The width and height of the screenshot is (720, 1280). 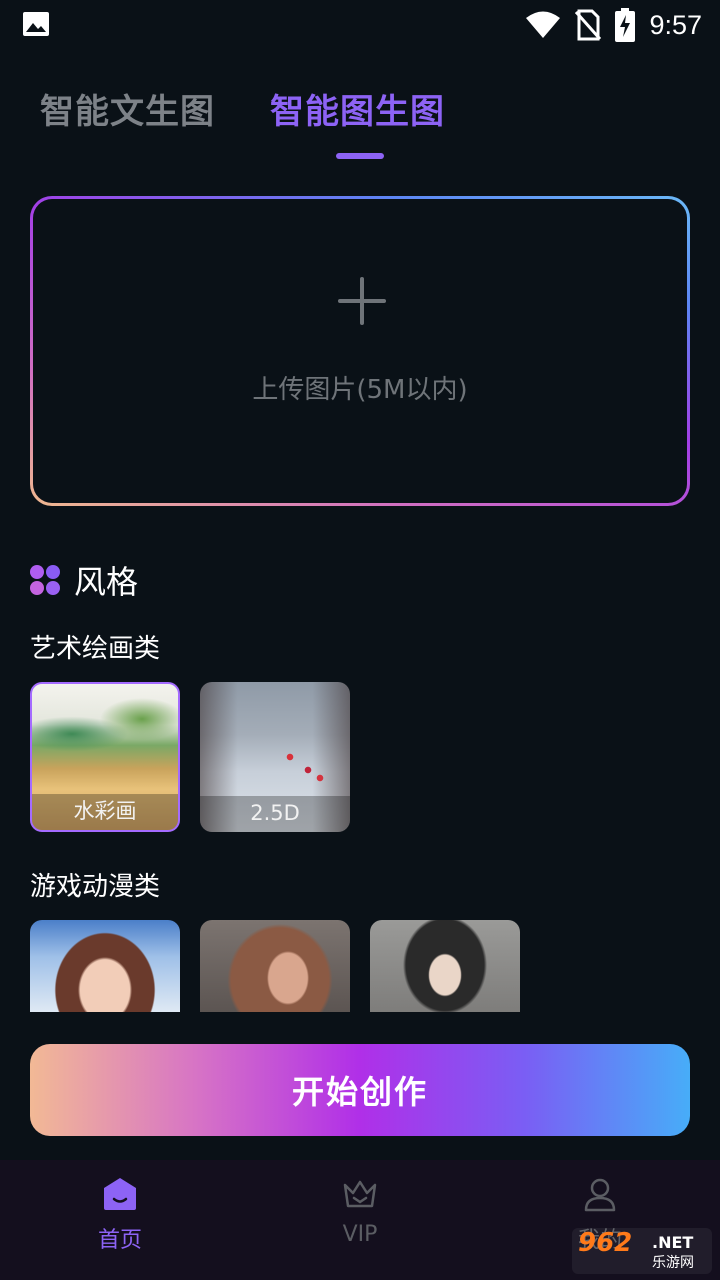 What do you see at coordinates (95, 649) in the screenshot?
I see `category-title-art: 艺术绘画类` at bounding box center [95, 649].